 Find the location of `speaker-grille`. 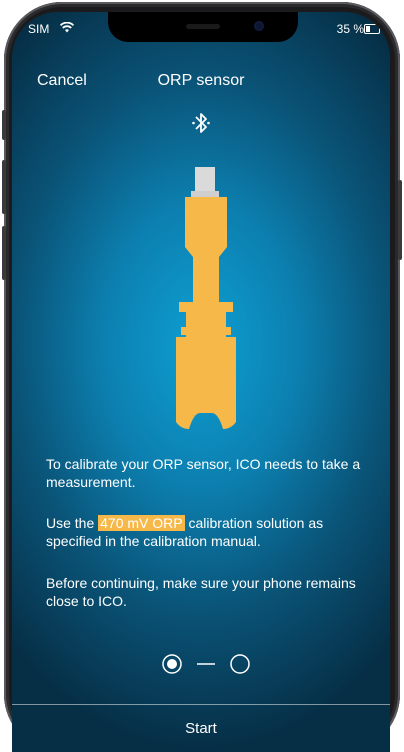

speaker-grille is located at coordinates (203, 26).